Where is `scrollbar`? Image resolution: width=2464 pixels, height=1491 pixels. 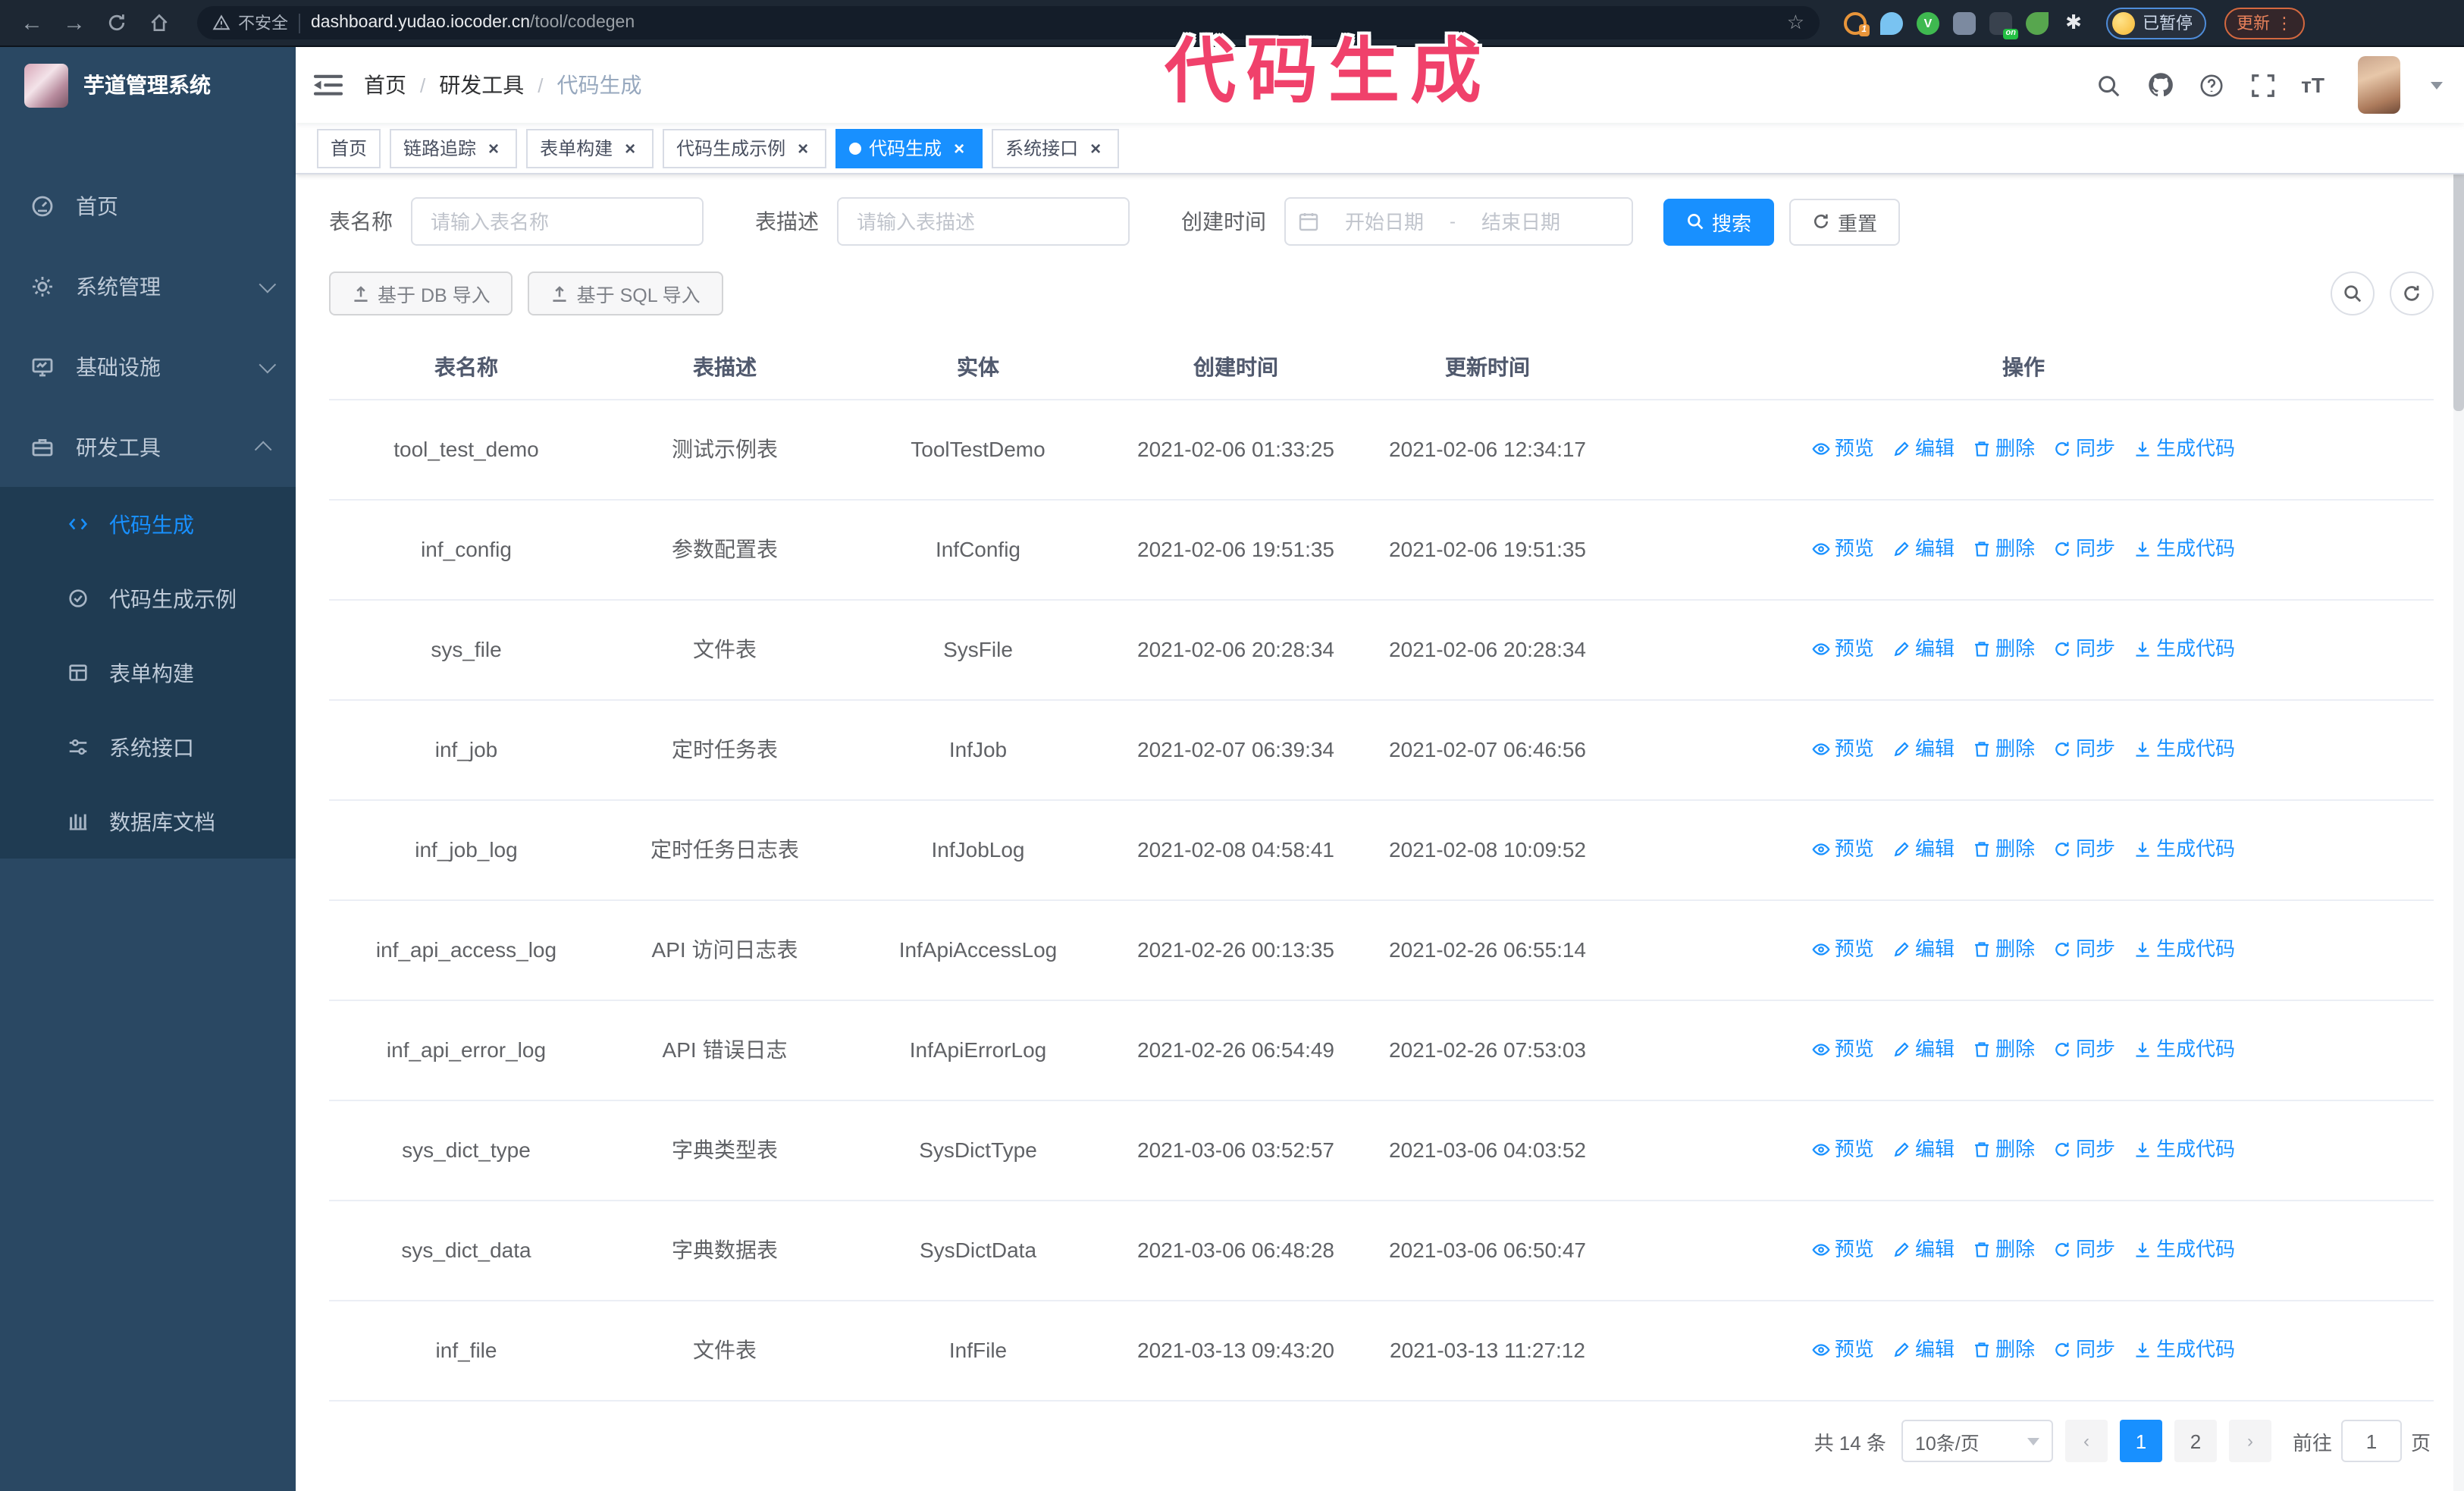 scrollbar is located at coordinates (2458, 769).